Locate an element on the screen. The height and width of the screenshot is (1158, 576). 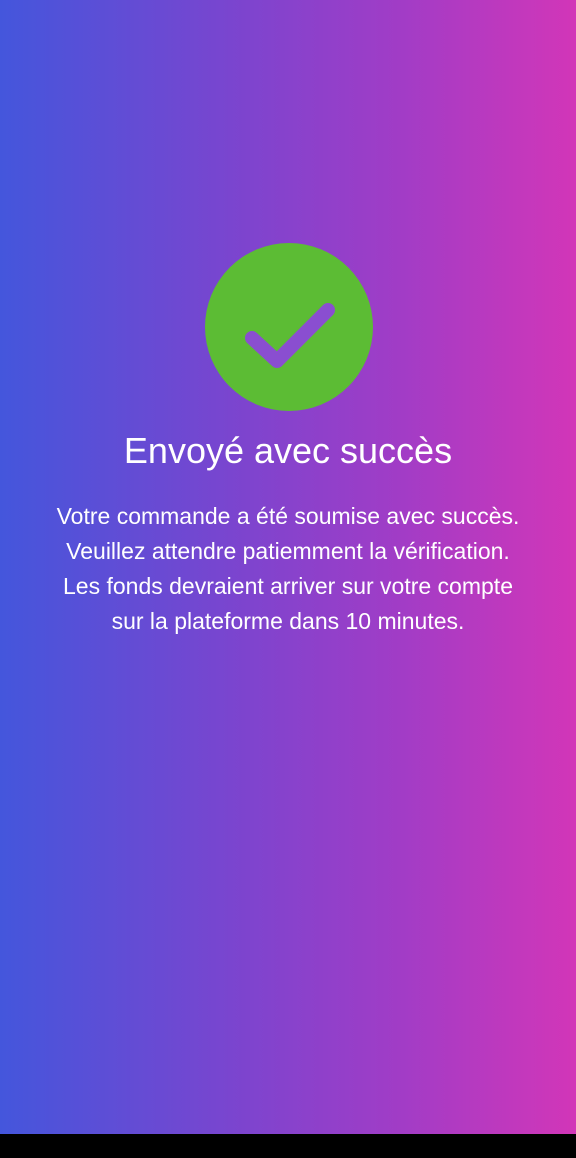
checkmark-icon is located at coordinates (290, 335).